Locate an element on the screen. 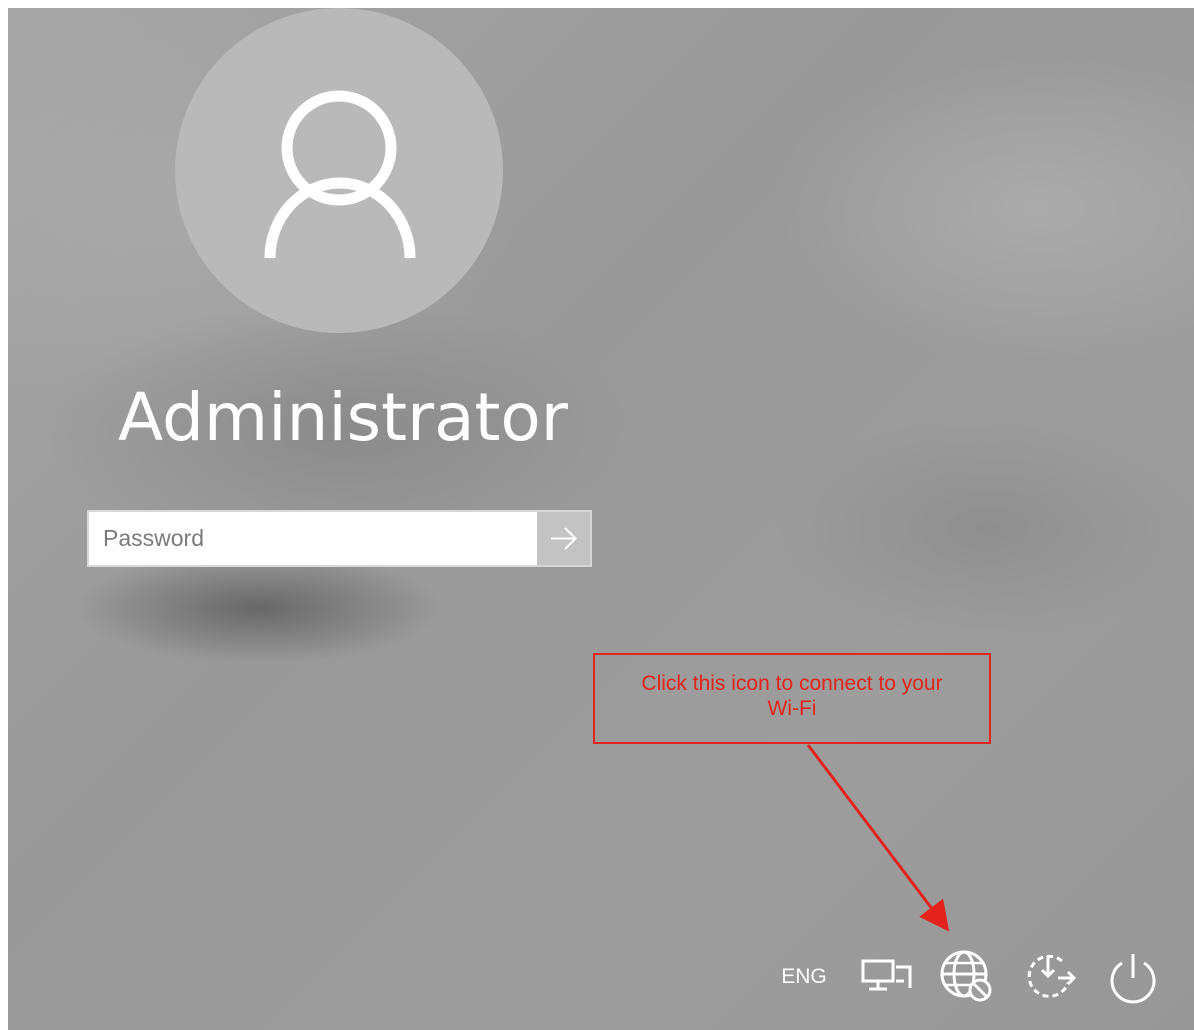 This screenshot has height=1030, width=1194. user-silhouette-icon is located at coordinates (340, 174).